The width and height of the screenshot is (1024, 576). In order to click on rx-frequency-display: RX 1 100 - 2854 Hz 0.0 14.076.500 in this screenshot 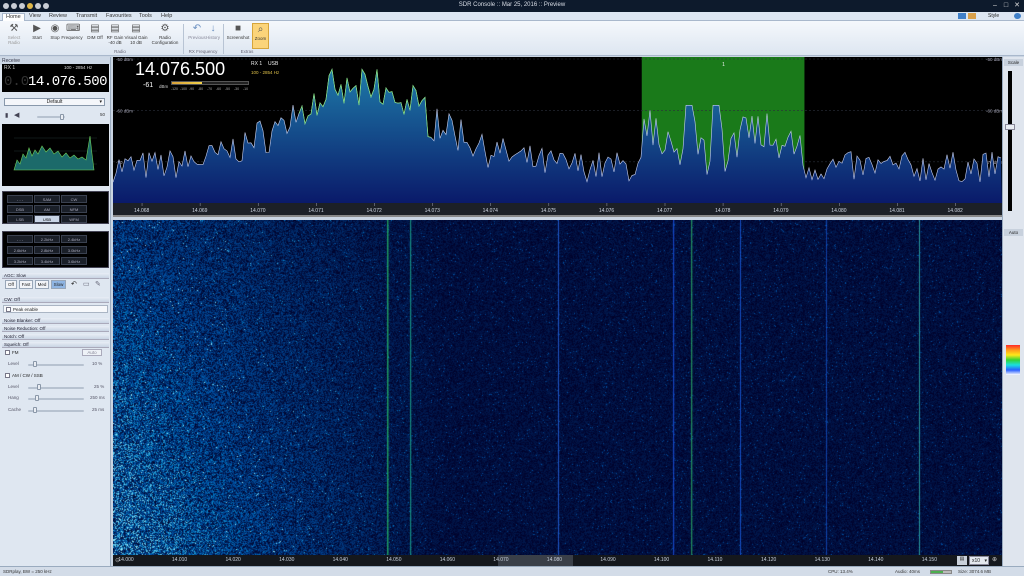, I will do `click(55, 78)`.